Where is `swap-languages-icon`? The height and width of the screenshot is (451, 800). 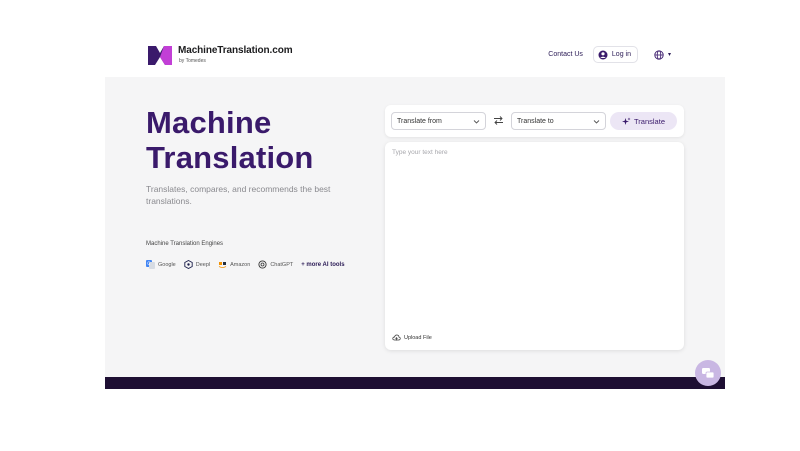 swap-languages-icon is located at coordinates (498, 120).